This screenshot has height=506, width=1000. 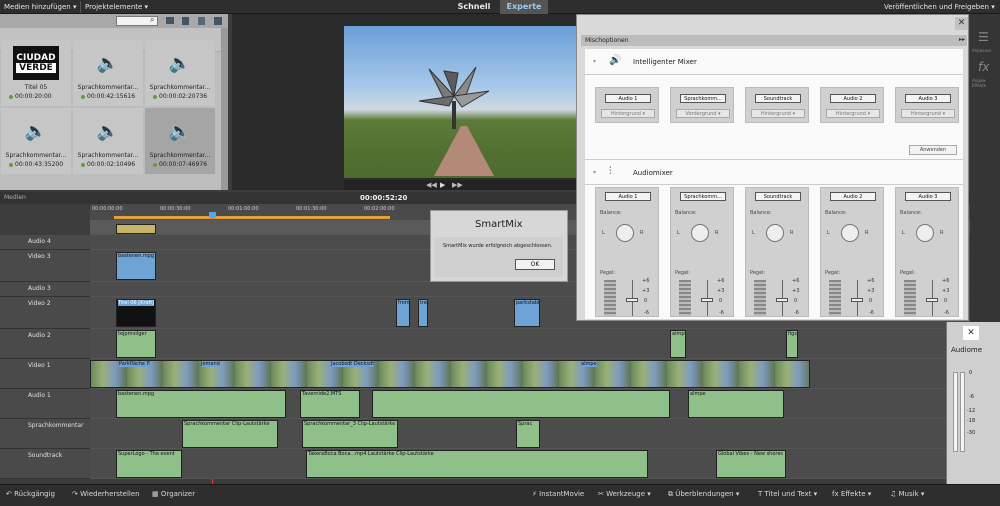 I want to click on titles-button: T Titel und Text ▾, so click(x=787, y=494).